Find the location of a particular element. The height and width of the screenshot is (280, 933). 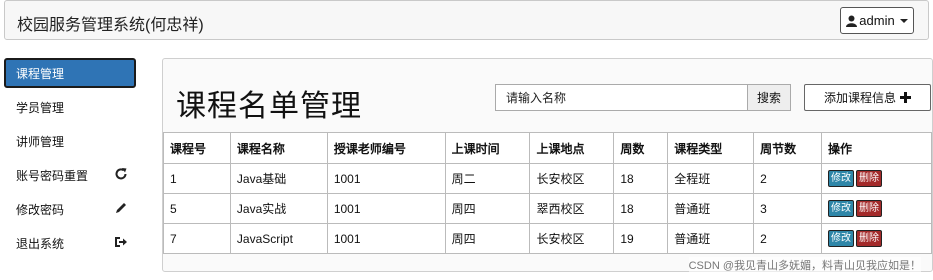

search-button: 搜索 is located at coordinates (769, 97).